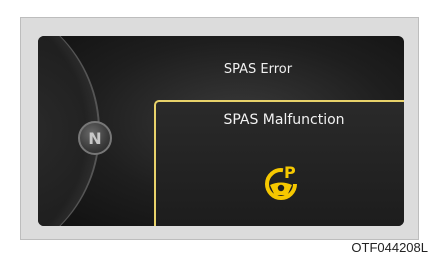 Image resolution: width=434 pixels, height=265 pixels. I want to click on figure-caption: OTF044208L, so click(389, 247).